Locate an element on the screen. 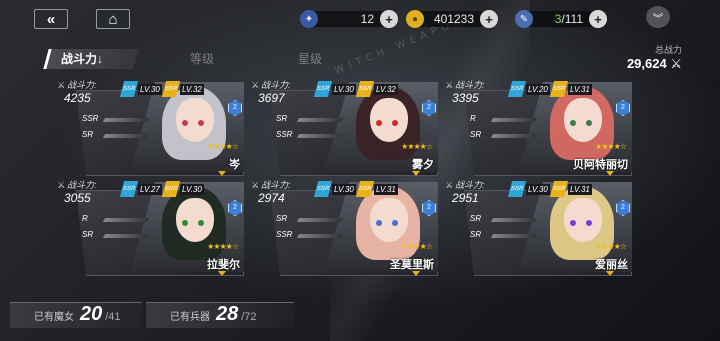 The height and width of the screenshot is (341, 720). home-button: ⌂ is located at coordinates (113, 19).